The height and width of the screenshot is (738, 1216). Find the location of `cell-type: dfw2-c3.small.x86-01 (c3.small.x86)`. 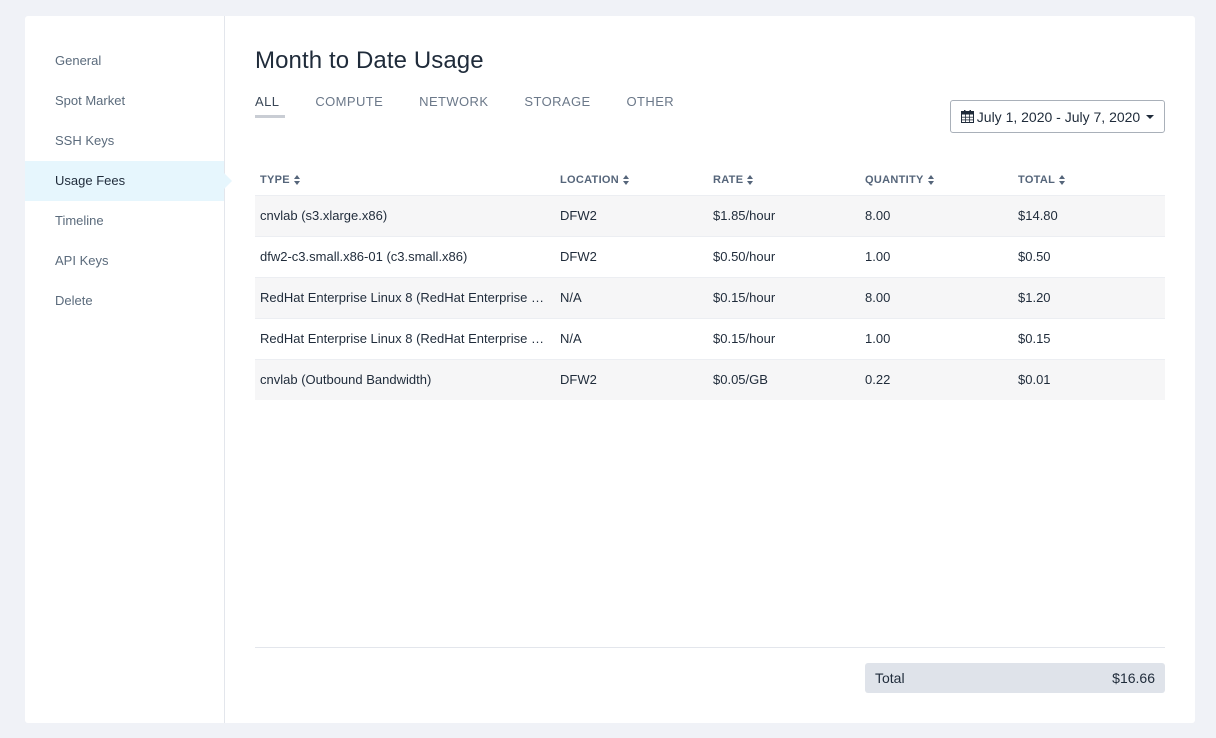

cell-type: dfw2-c3.small.x86-01 (c3.small.x86) is located at coordinates (405, 256).